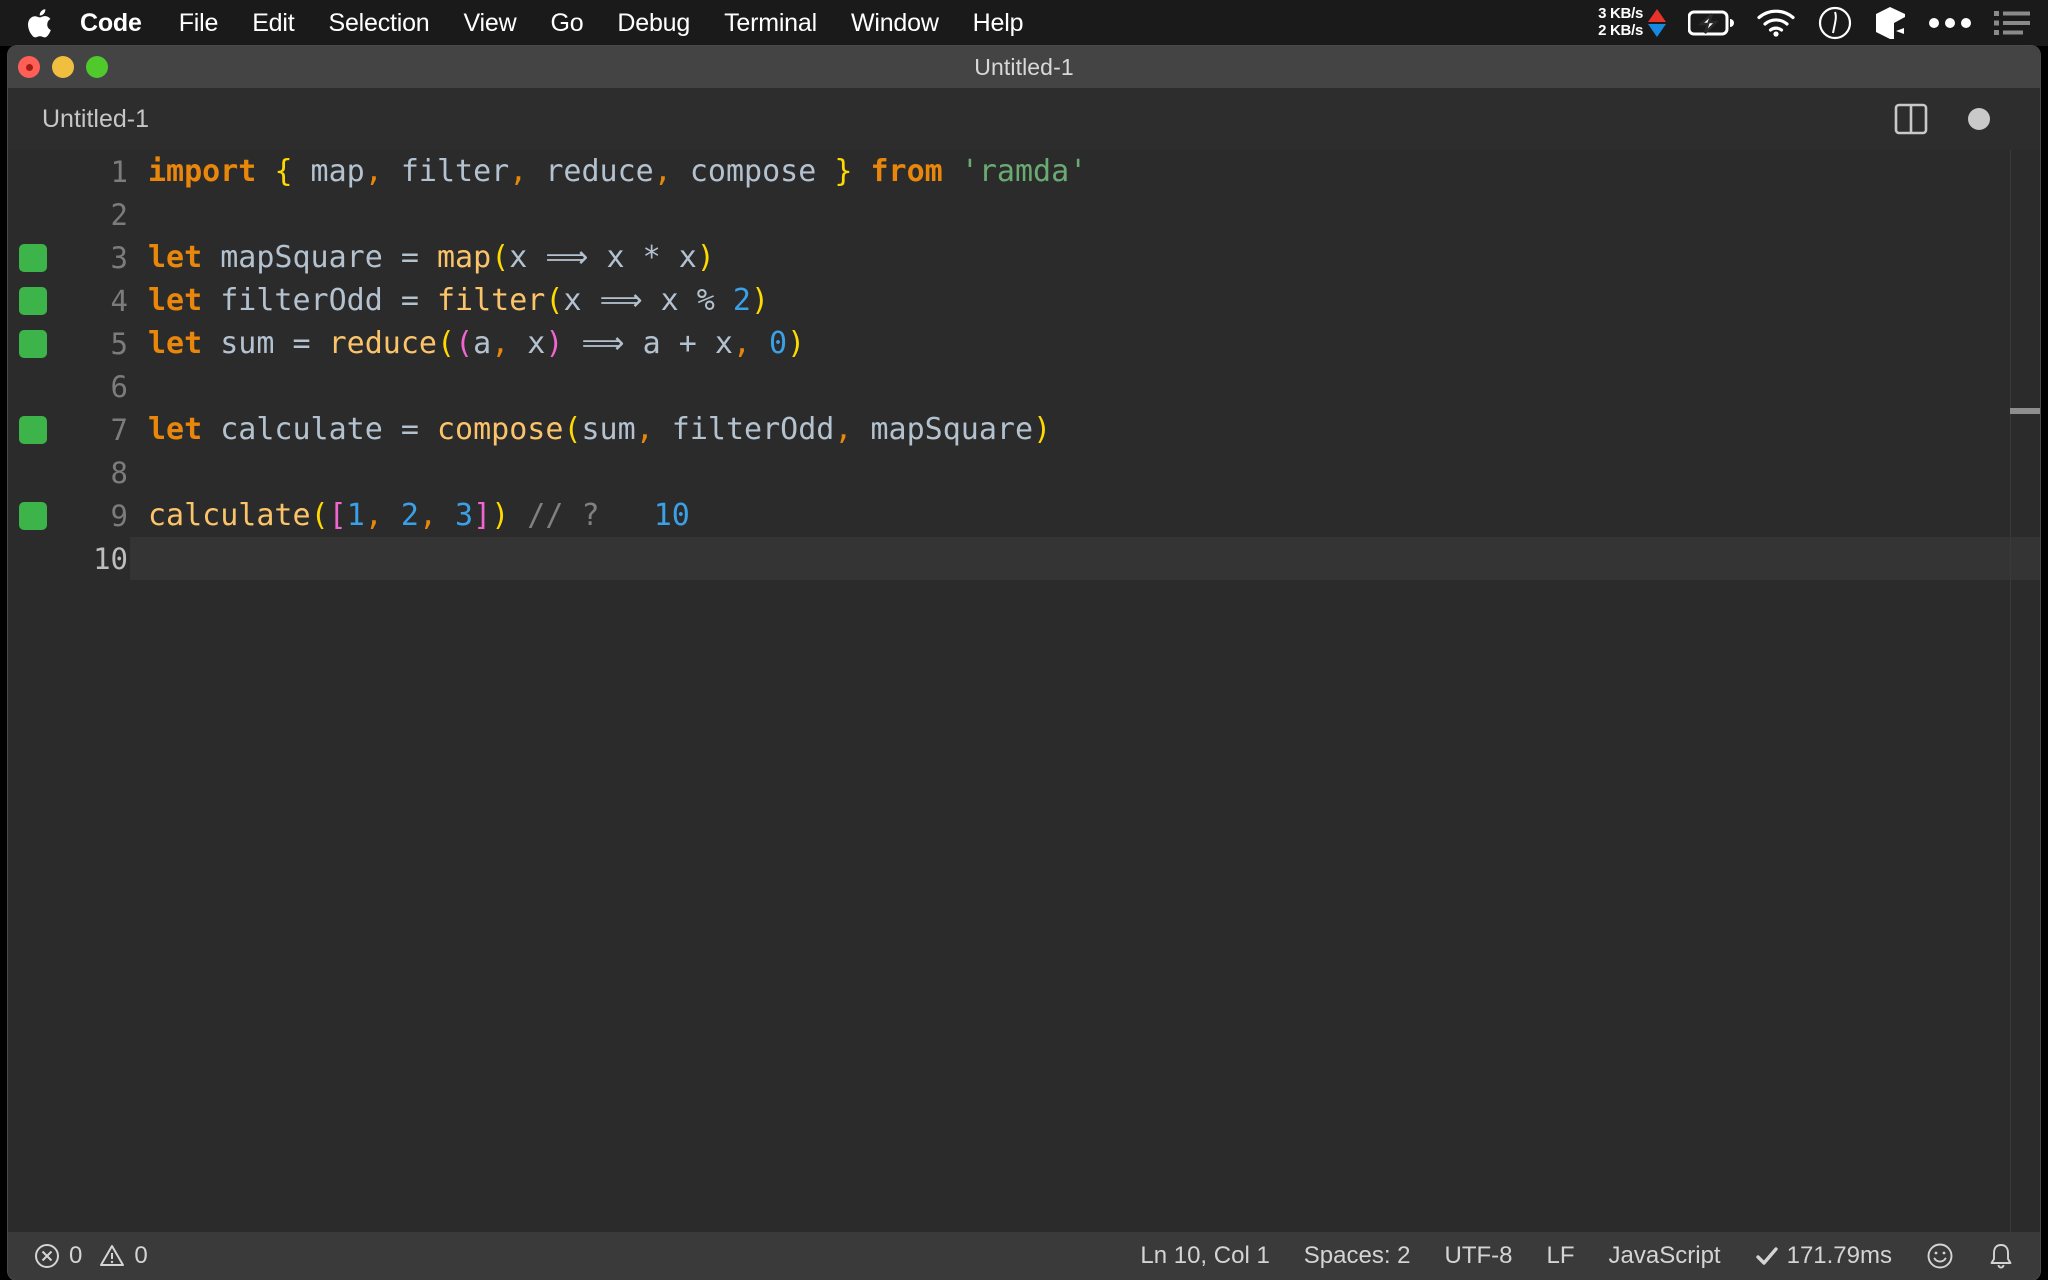  What do you see at coordinates (273, 23) in the screenshot?
I see `menu-item-edit: Edit` at bounding box center [273, 23].